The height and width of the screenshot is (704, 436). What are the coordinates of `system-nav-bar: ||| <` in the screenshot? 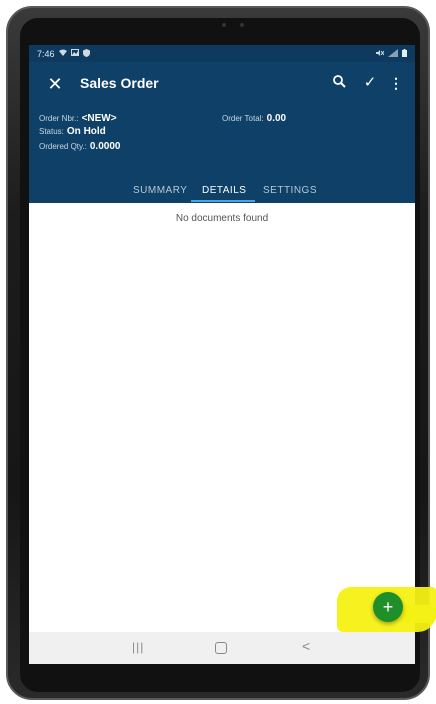 It's located at (222, 648).